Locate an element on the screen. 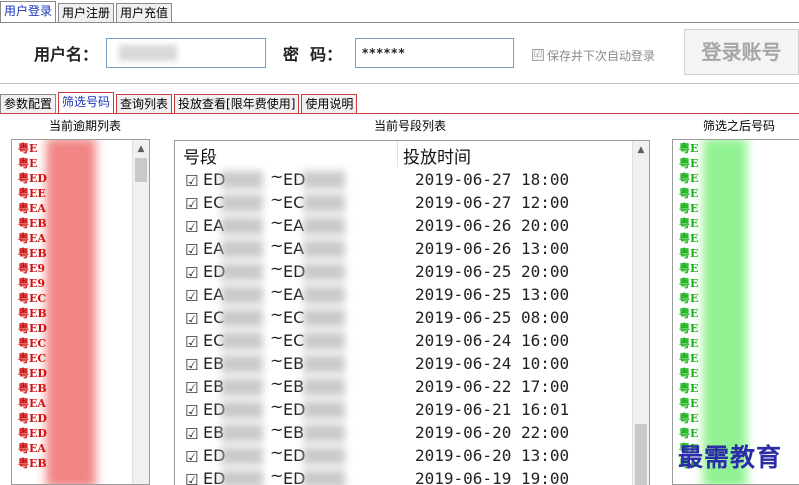 Image resolution: width=799 pixels, height=485 pixels. tab-instructions: 使用说明 is located at coordinates (329, 103).